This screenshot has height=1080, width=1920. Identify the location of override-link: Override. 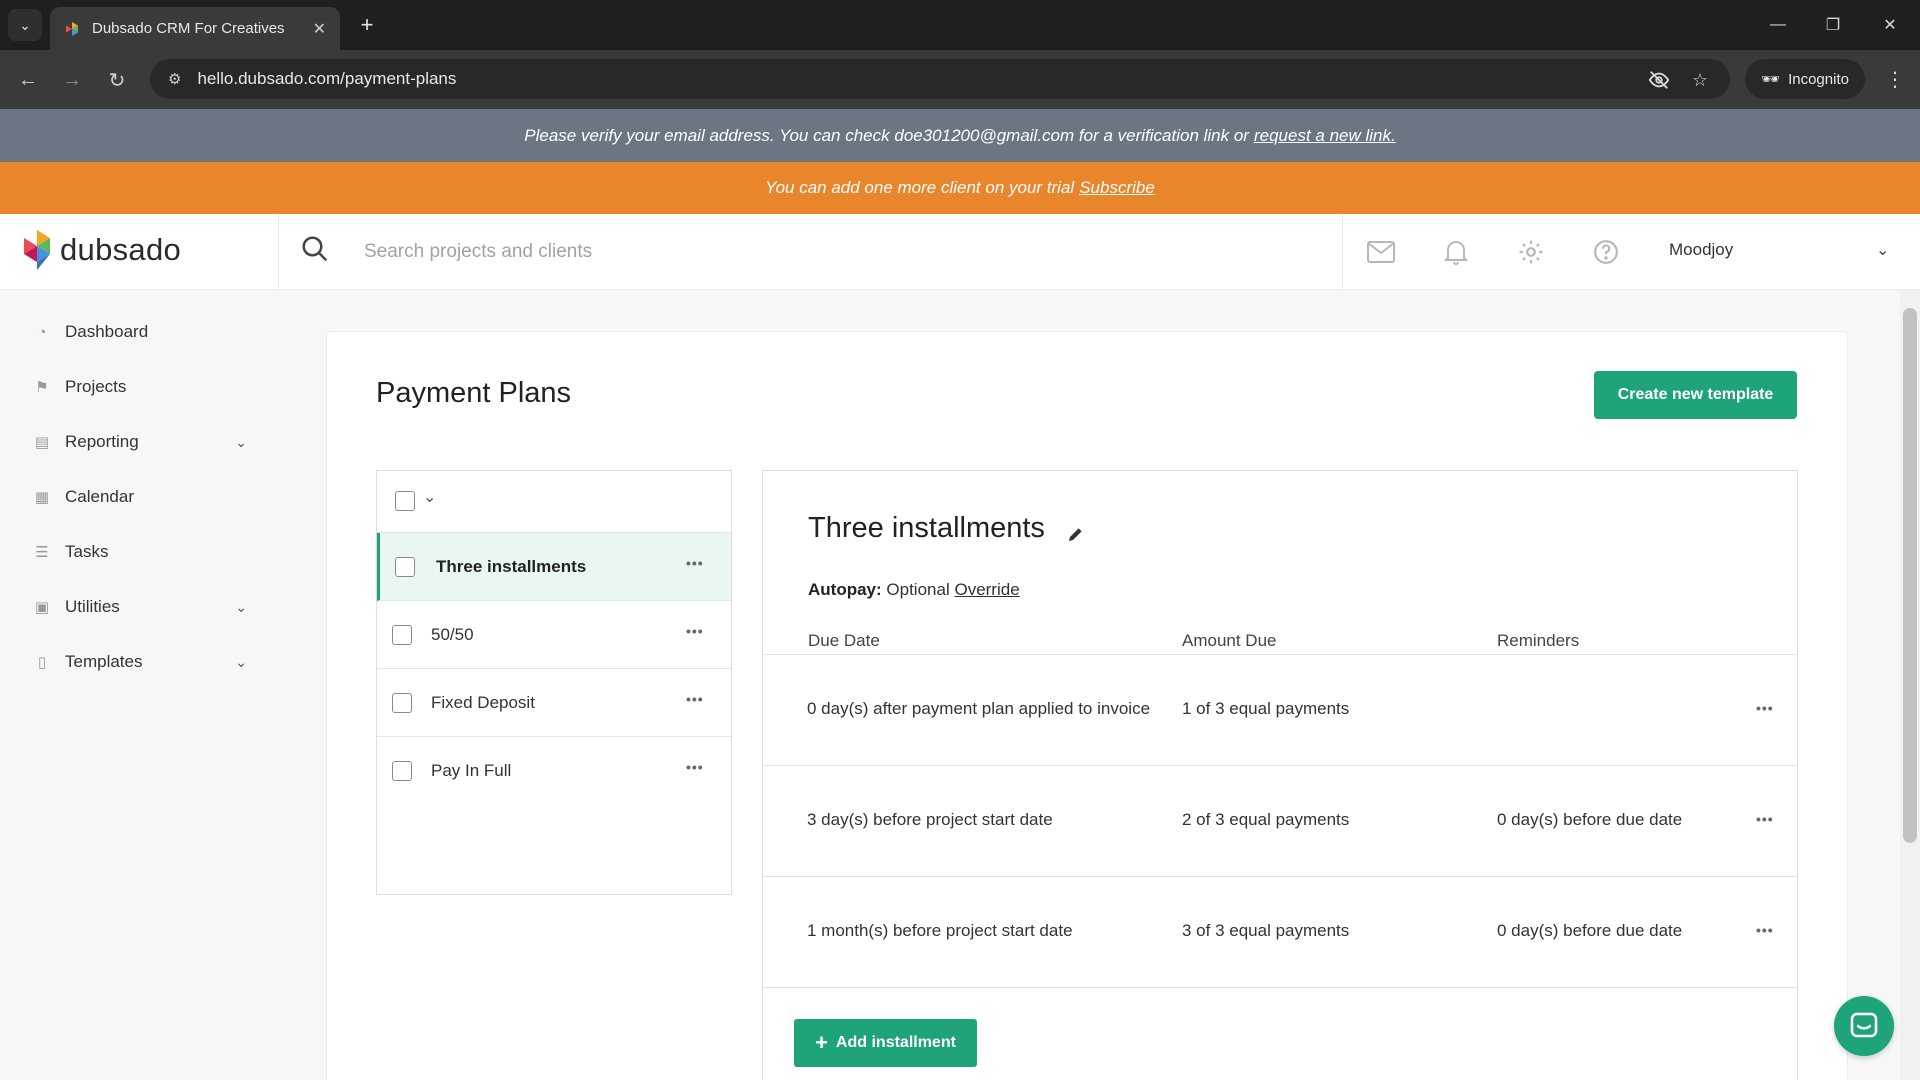
(986, 589).